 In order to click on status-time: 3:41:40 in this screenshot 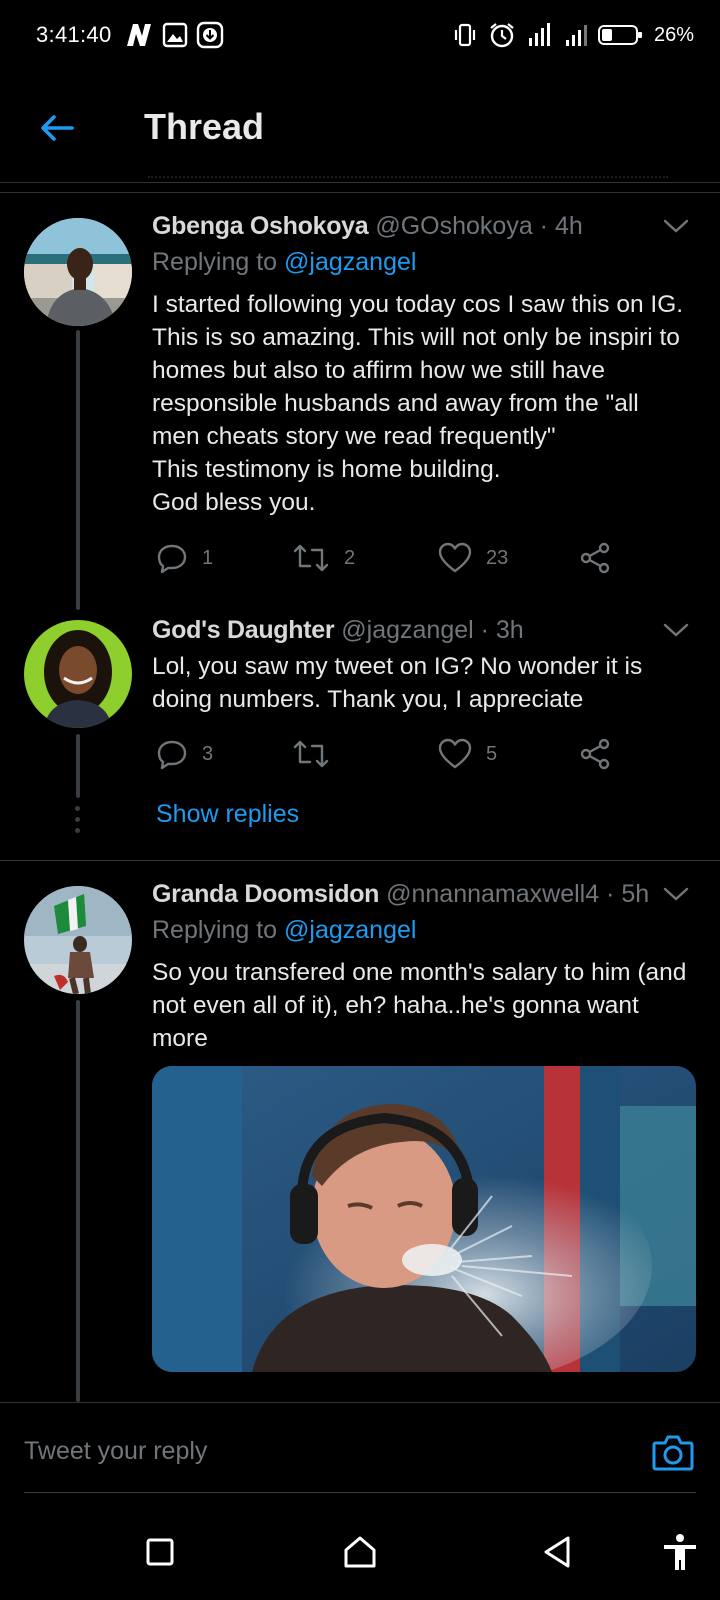, I will do `click(74, 34)`.